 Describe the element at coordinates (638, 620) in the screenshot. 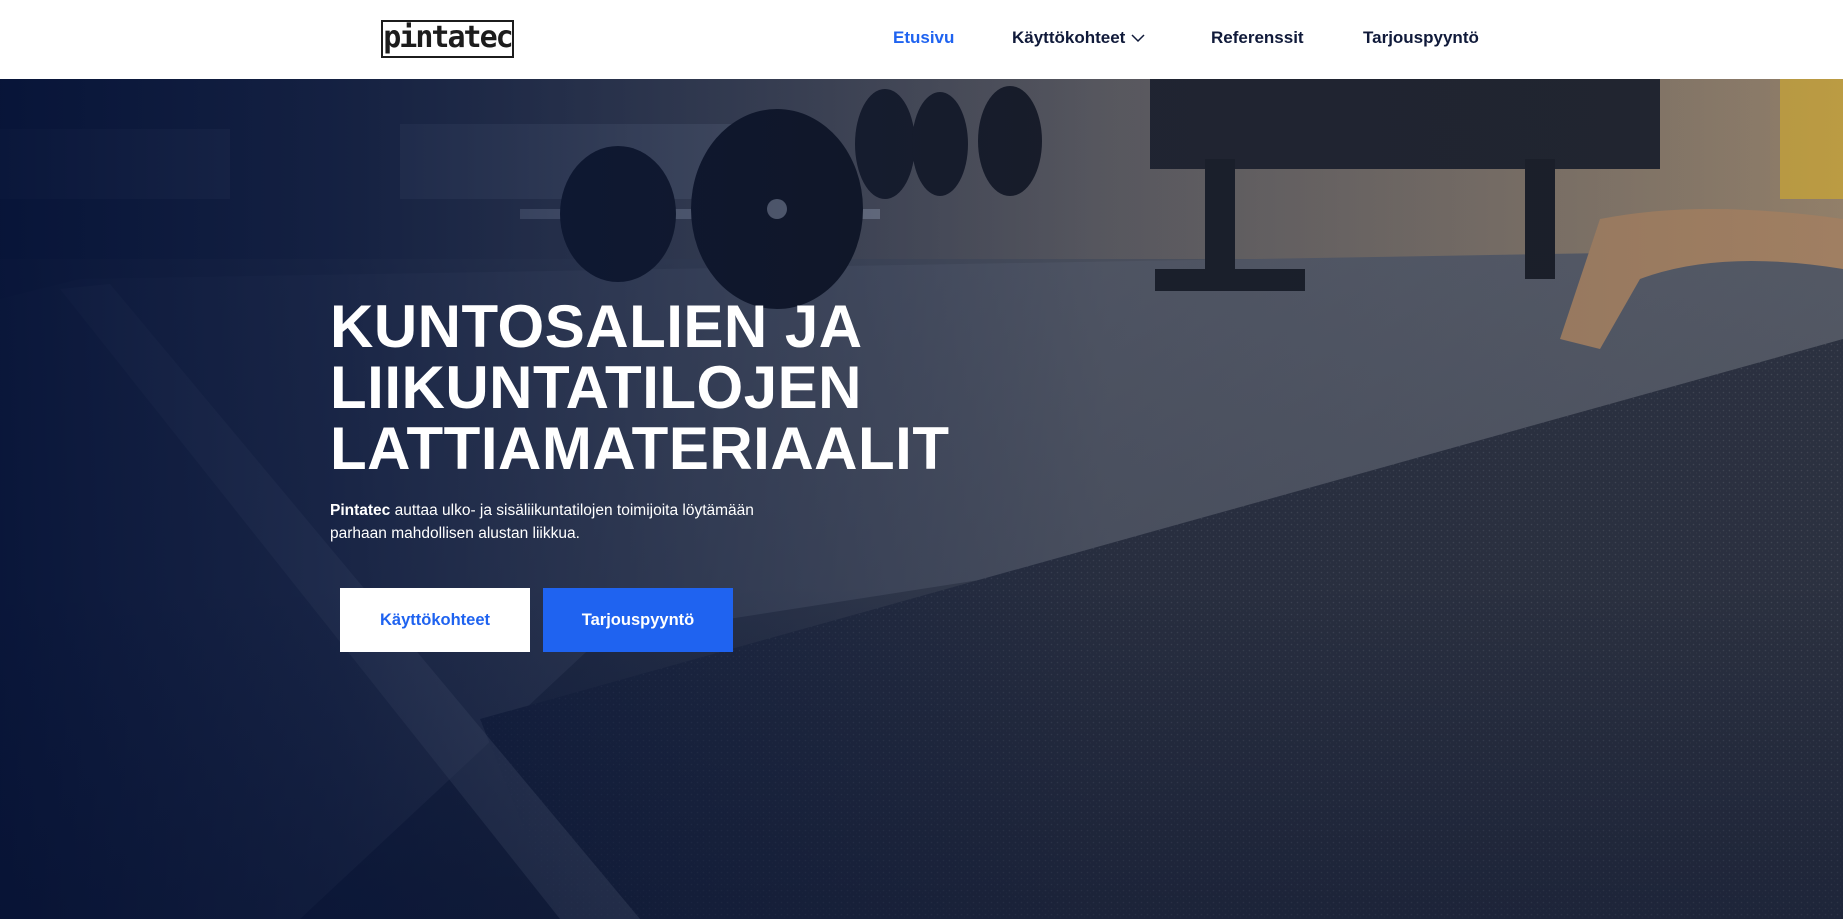

I see `tarjouspyynto-button: Tarjouspyyntö` at that location.